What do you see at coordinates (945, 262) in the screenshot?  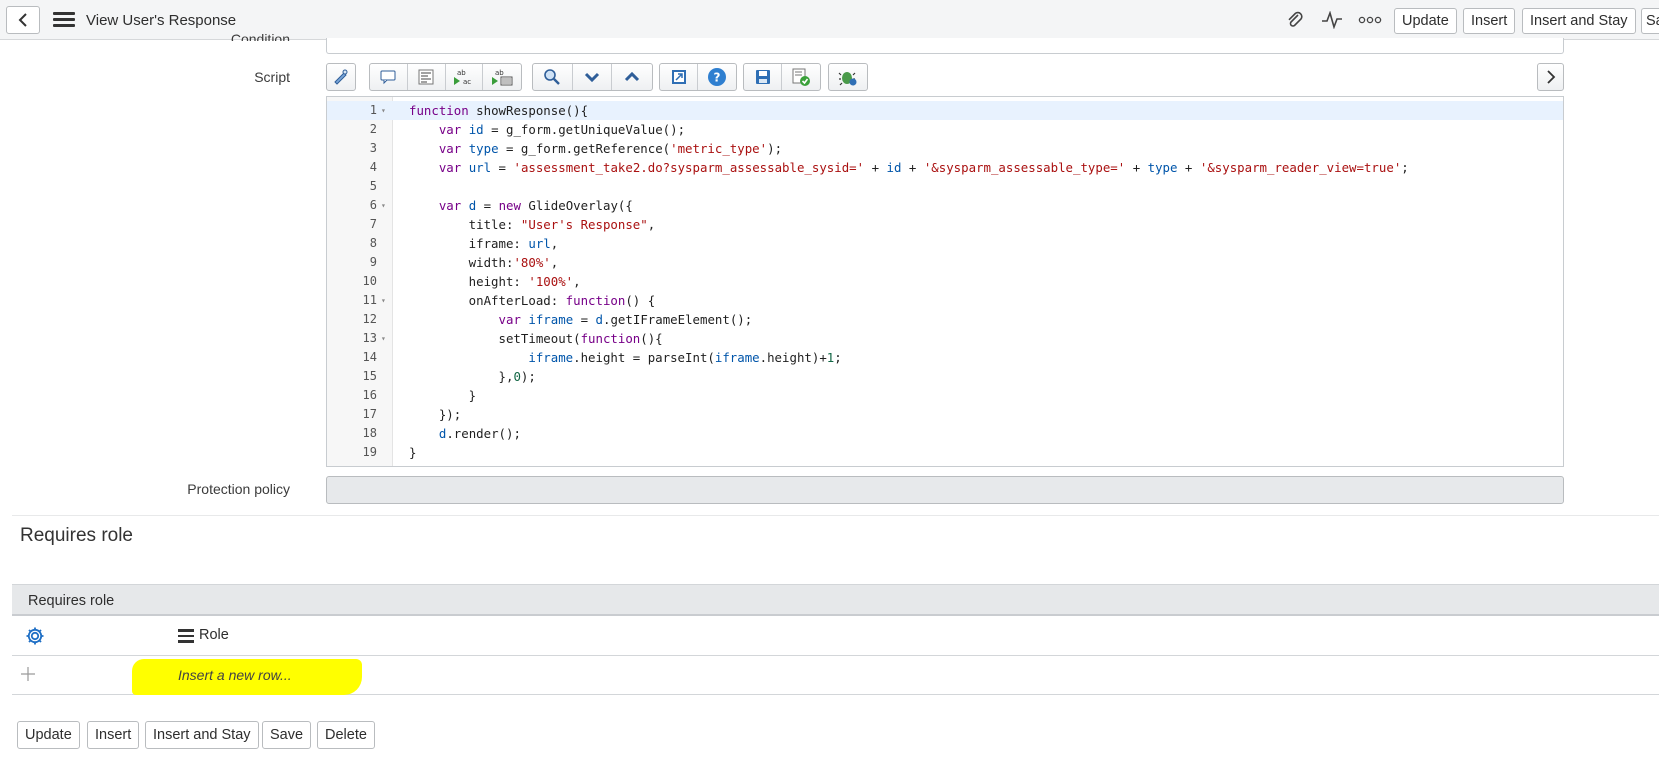 I see `code-line: 9 width:'80%',` at bounding box center [945, 262].